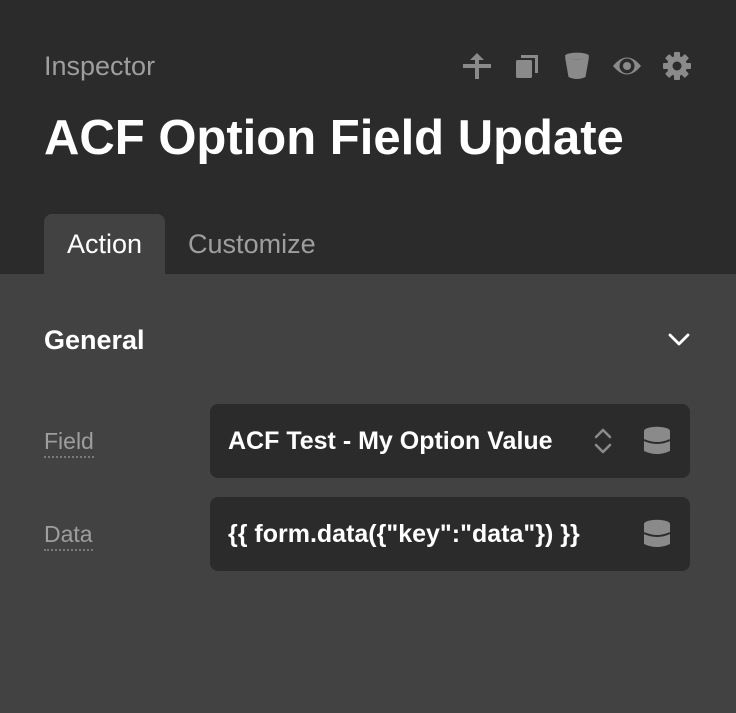 The height and width of the screenshot is (713, 736). I want to click on field-row: Field ACF Test - My Option Value, so click(367, 441).